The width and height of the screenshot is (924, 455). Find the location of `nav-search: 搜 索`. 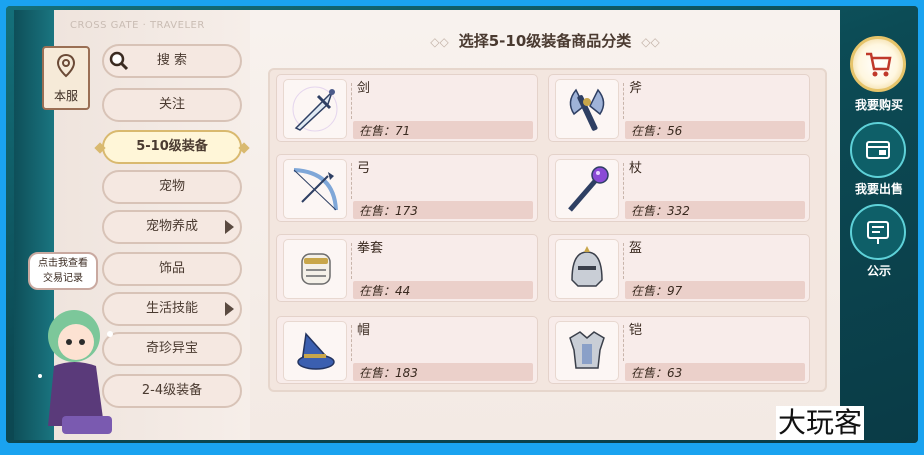

nav-search: 搜 索 is located at coordinates (172, 61).